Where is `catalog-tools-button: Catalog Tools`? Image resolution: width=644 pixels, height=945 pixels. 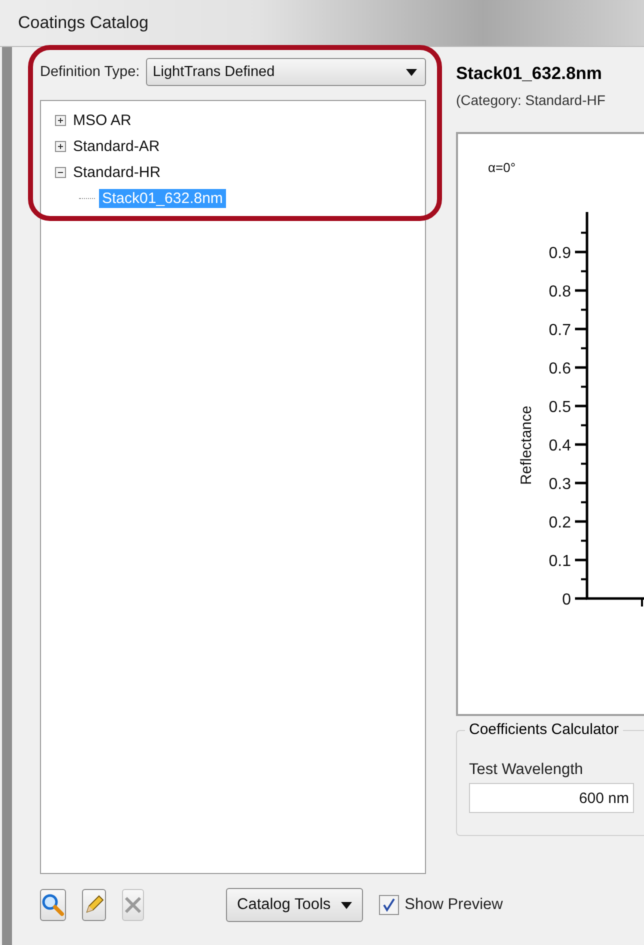 catalog-tools-button: Catalog Tools is located at coordinates (294, 905).